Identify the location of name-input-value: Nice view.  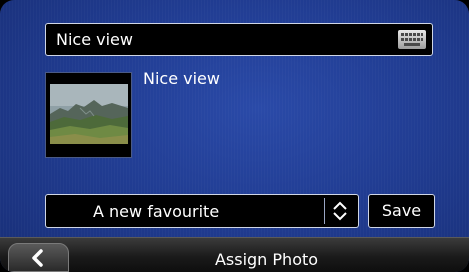
(94, 39).